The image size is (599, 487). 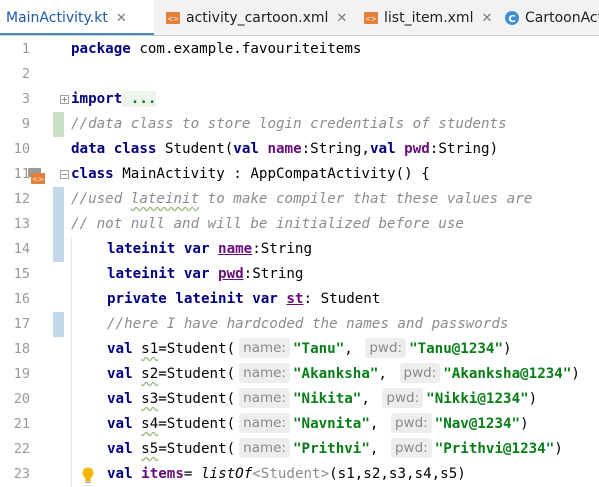 I want to click on code-line: 1 package com.example.favouriteitems, so click(x=299, y=49).